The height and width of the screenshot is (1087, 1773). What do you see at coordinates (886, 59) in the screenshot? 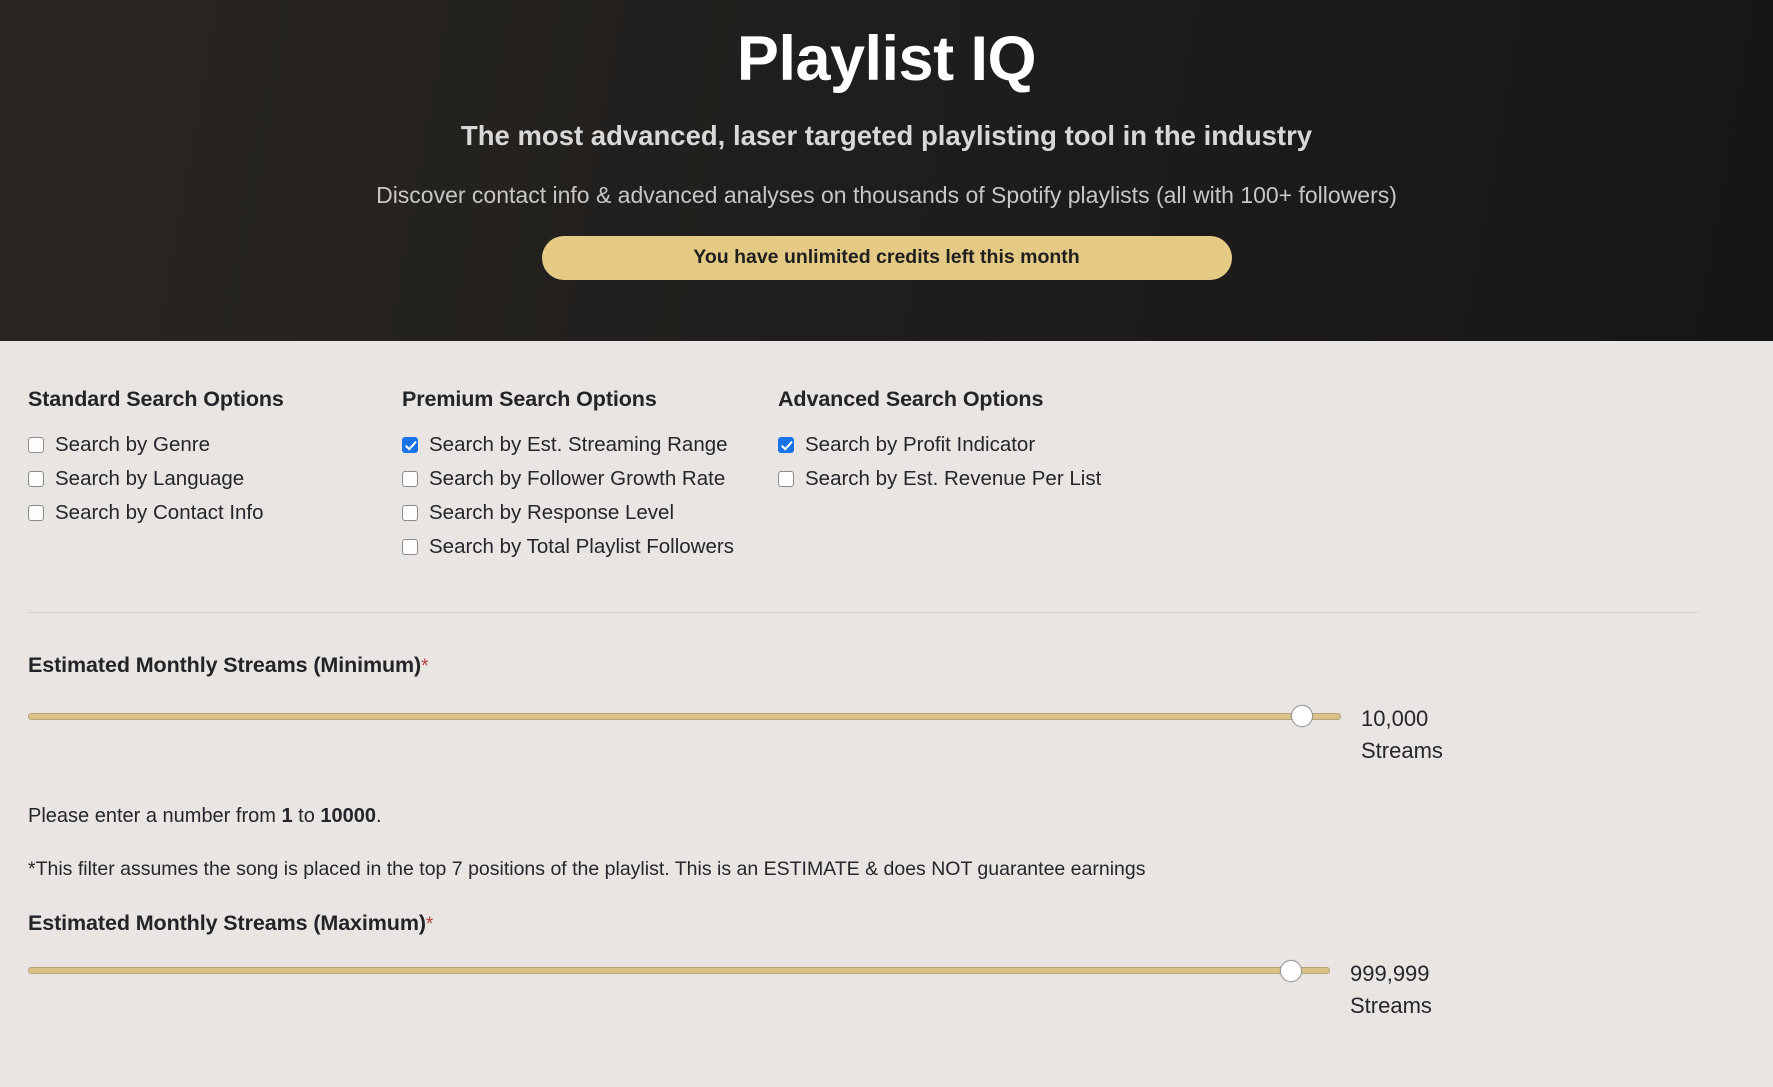
I see `page-title: Playlist IQ` at bounding box center [886, 59].